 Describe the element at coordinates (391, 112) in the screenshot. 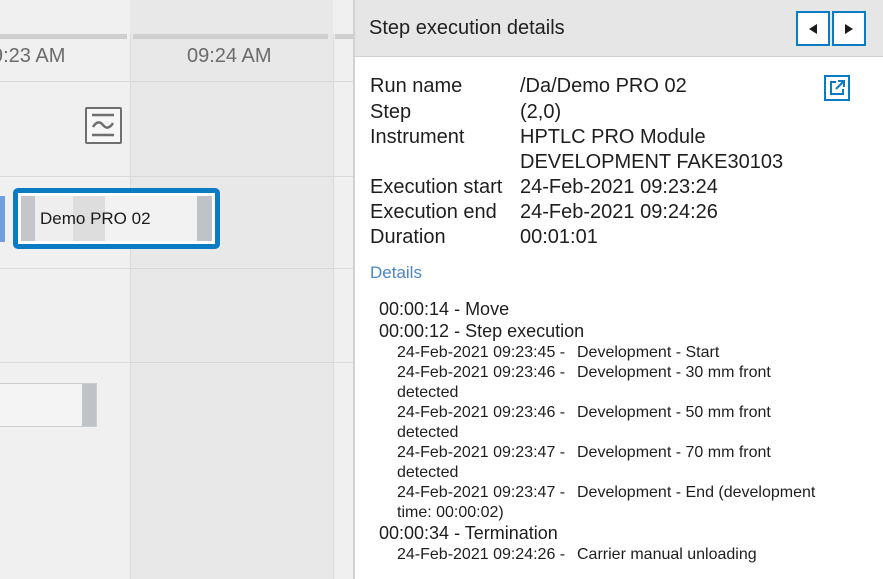

I see `info-key: Step` at that location.